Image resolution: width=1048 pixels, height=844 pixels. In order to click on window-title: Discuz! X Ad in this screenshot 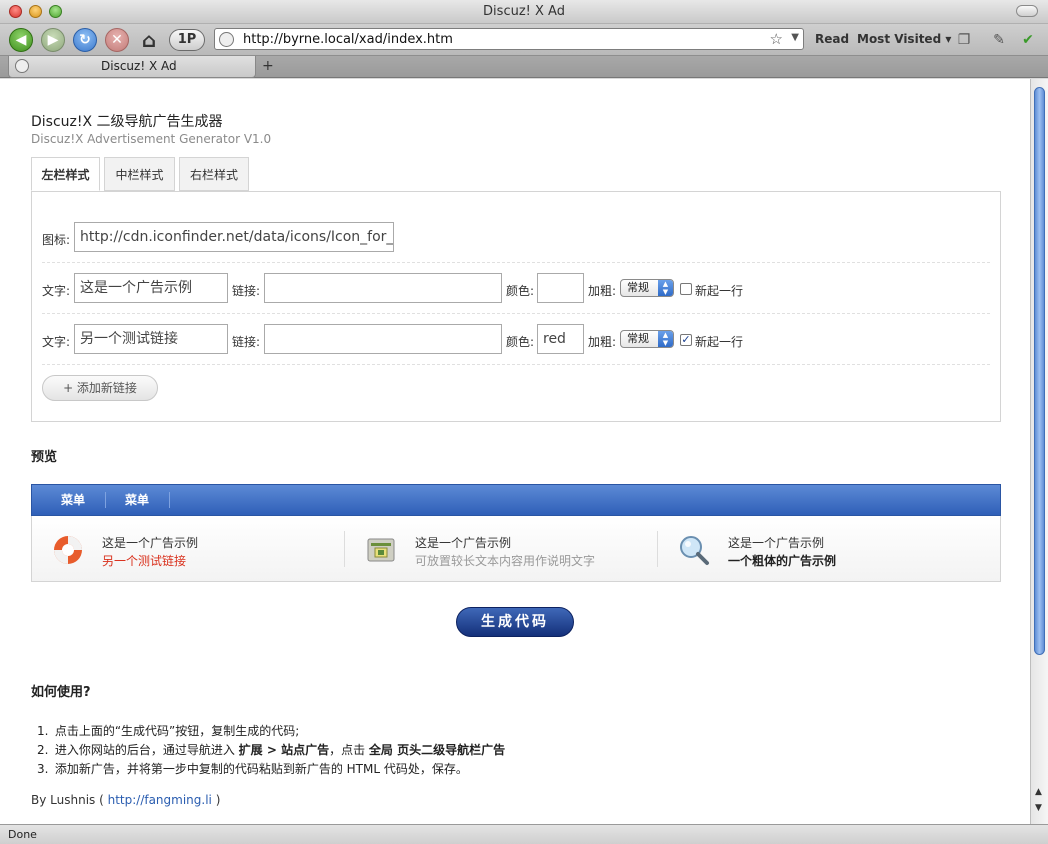, I will do `click(524, 11)`.